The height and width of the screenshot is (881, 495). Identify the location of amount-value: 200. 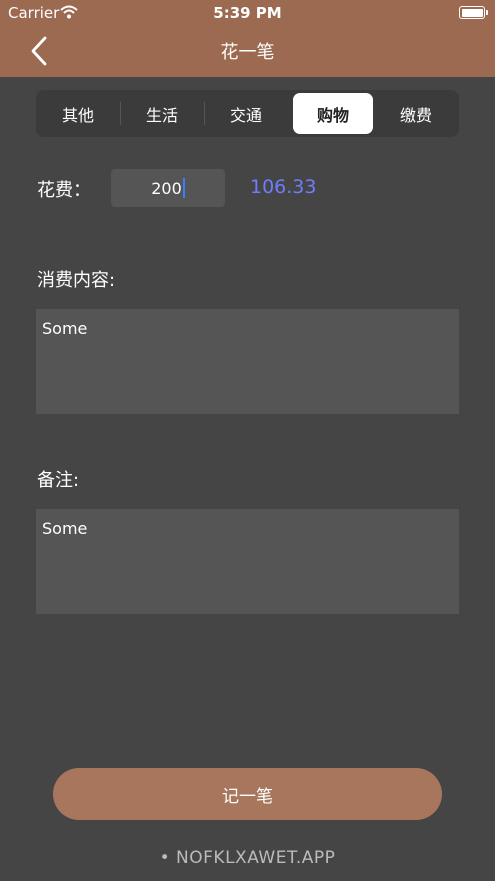
(166, 188).